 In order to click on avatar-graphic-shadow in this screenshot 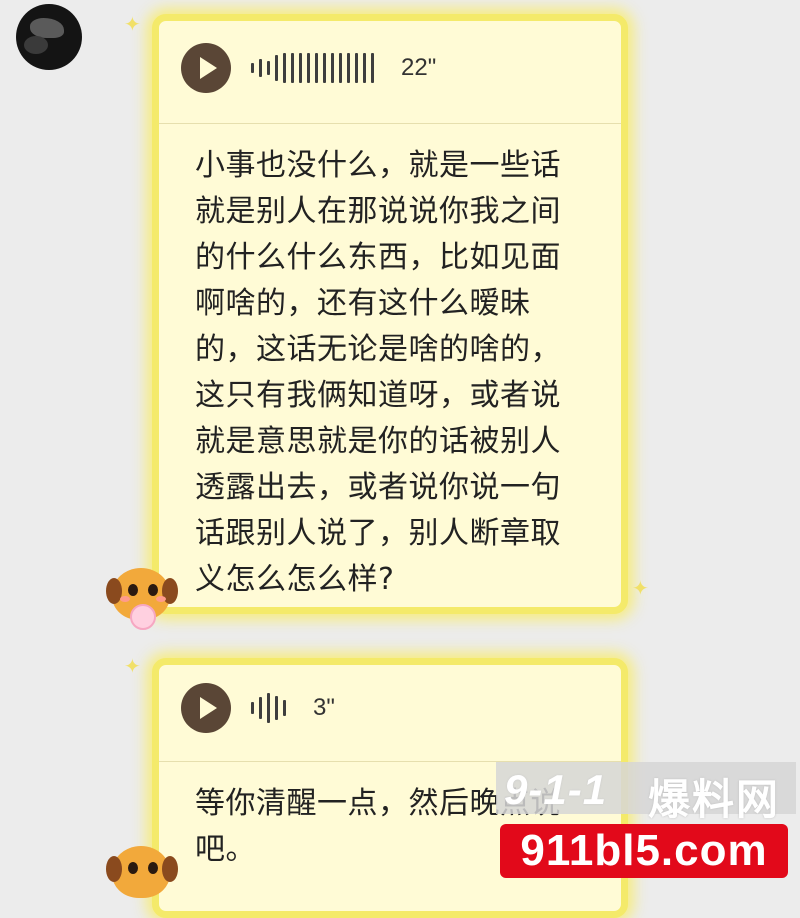, I will do `click(36, 45)`.